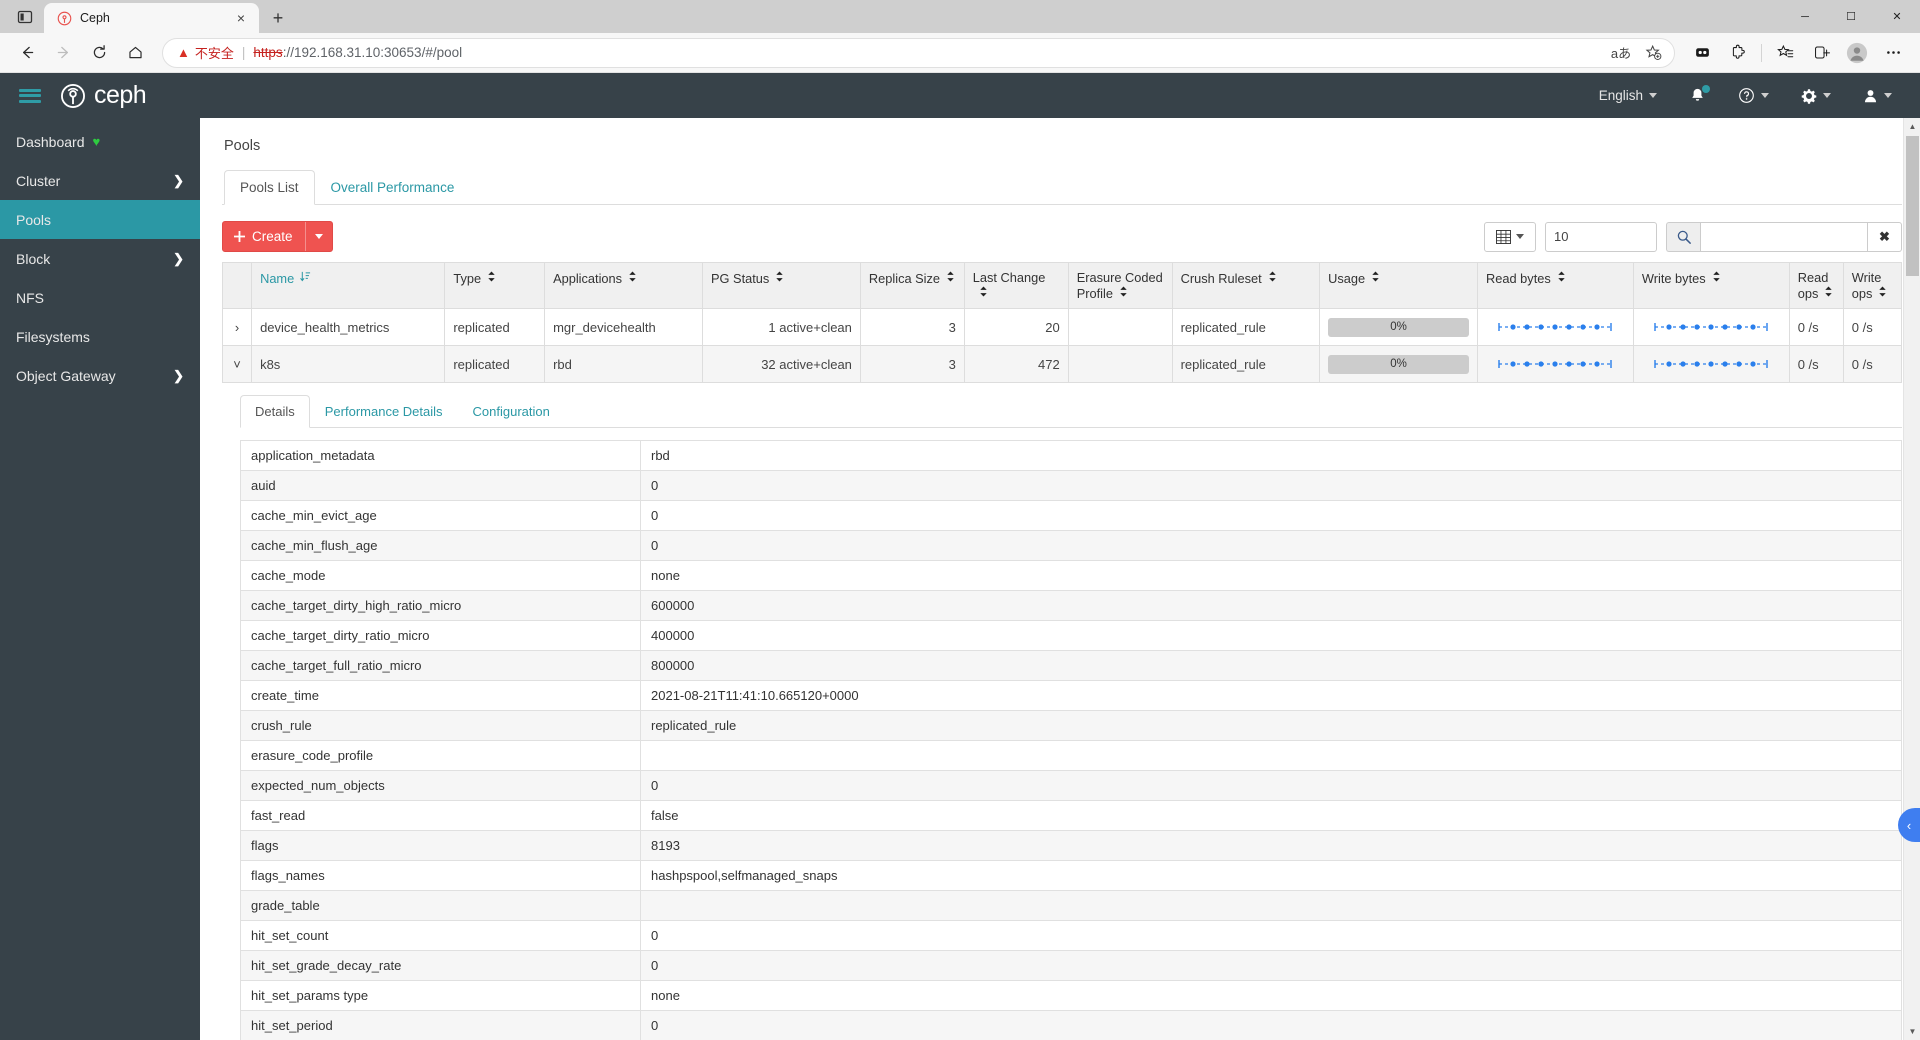  I want to click on detail-key: expected_num_objects, so click(440, 785).